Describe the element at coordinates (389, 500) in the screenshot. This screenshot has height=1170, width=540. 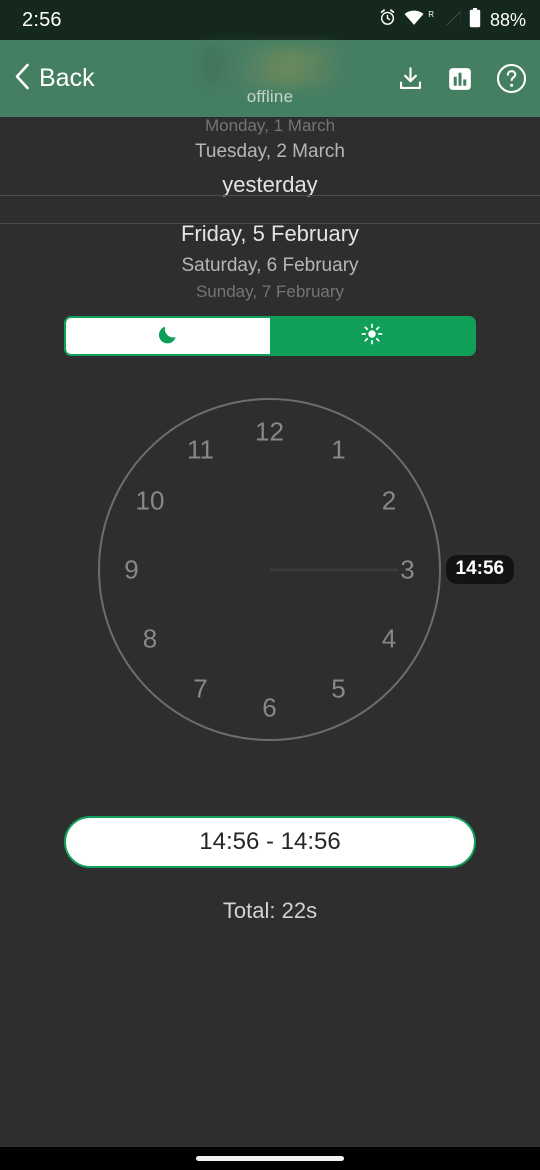
I see `clock-hour-2: 2` at that location.